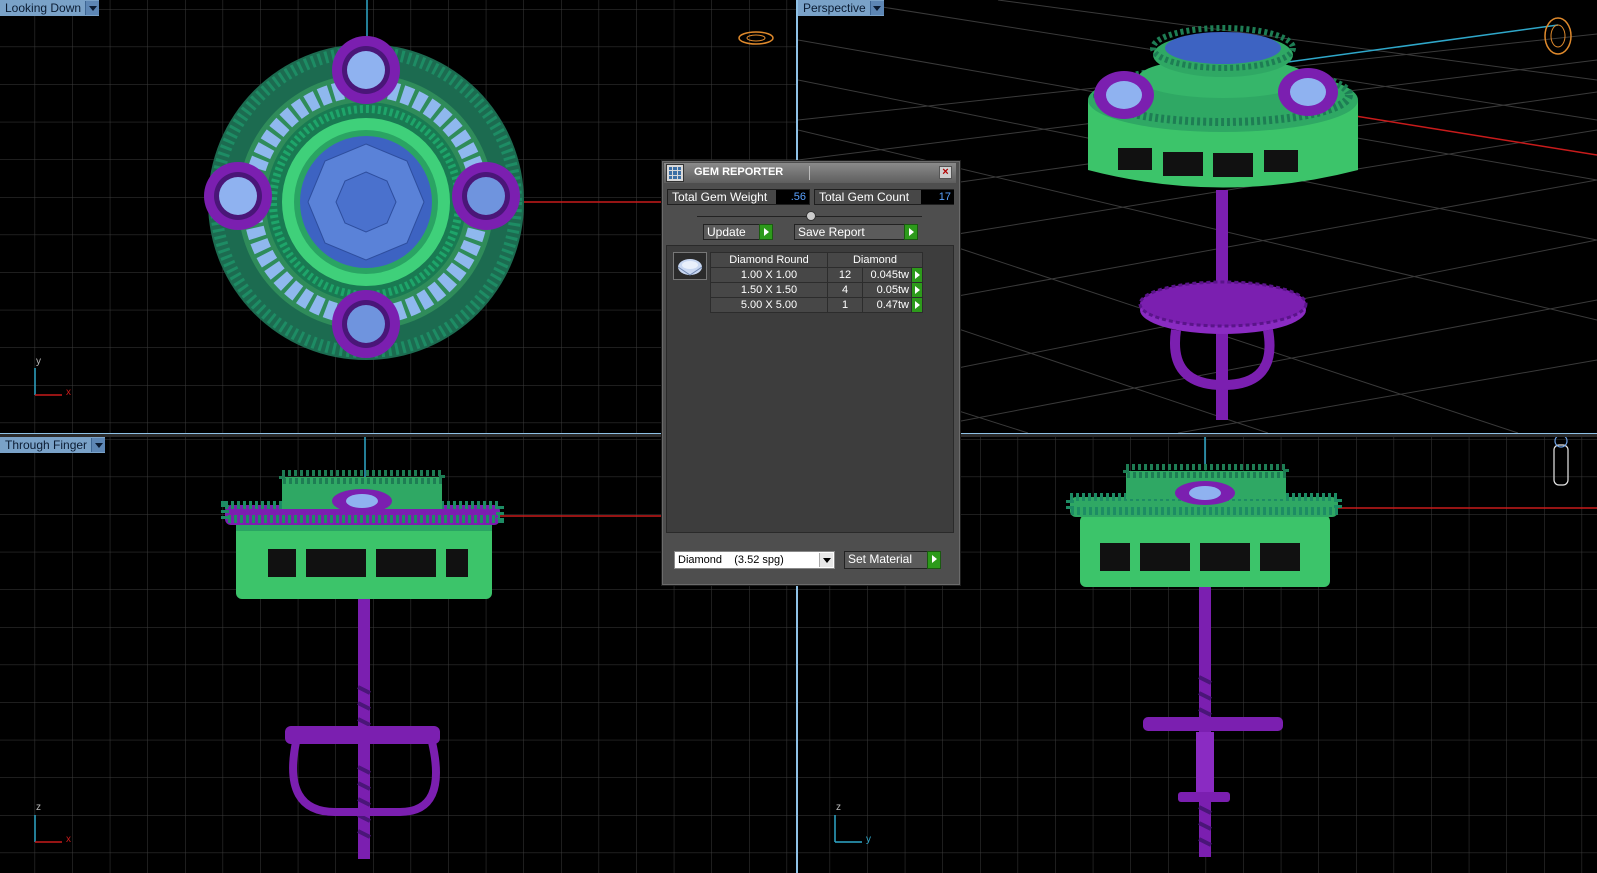  What do you see at coordinates (945, 172) in the screenshot?
I see `close-button: ×` at bounding box center [945, 172].